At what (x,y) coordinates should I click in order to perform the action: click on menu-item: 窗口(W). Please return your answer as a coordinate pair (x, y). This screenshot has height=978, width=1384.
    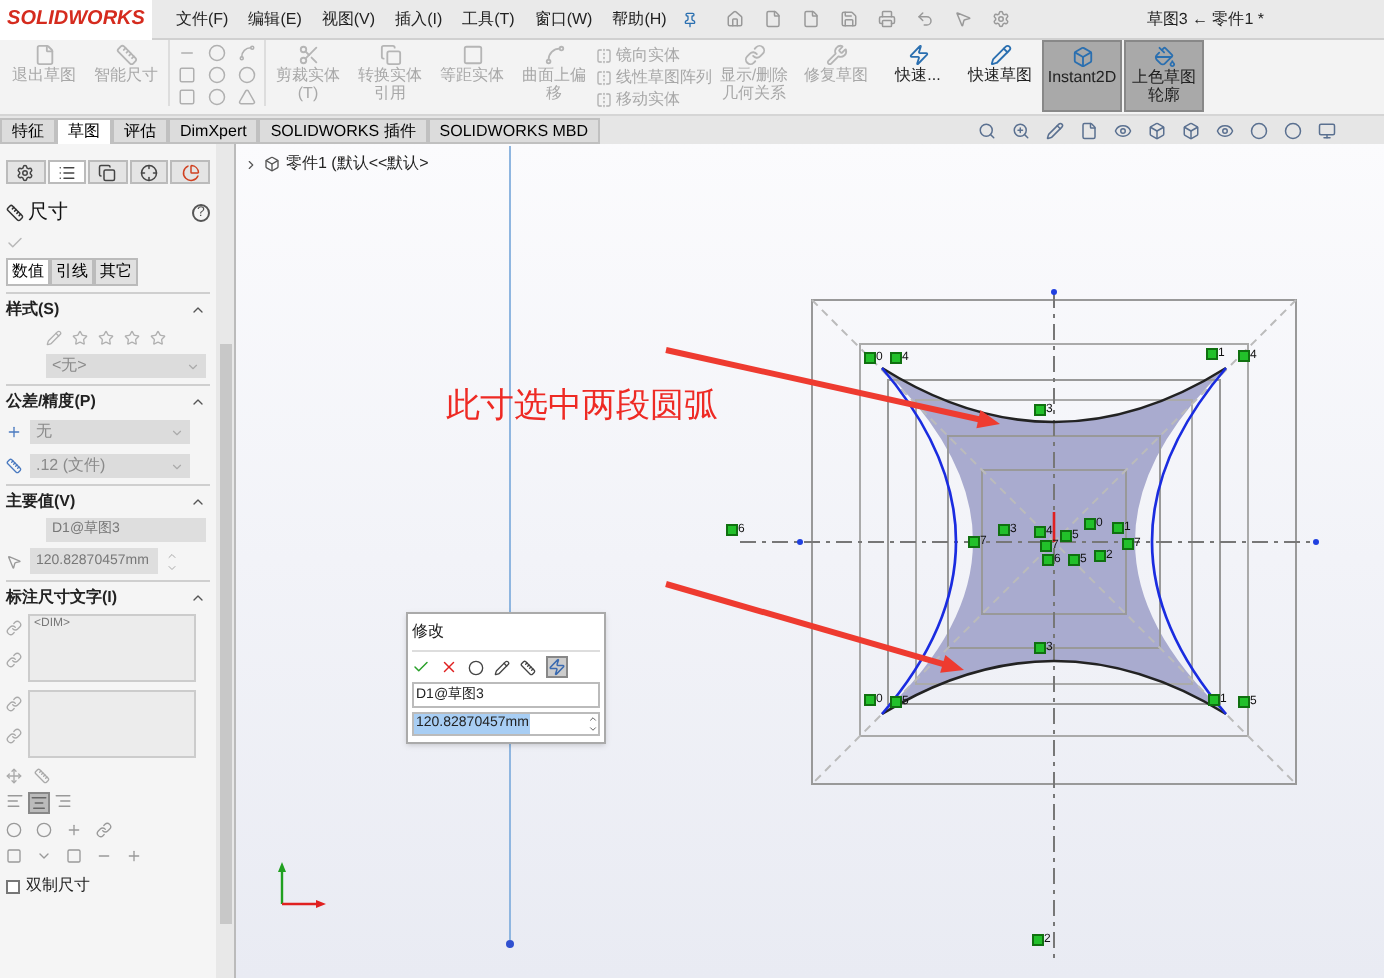
    Looking at the image, I should click on (563, 19).